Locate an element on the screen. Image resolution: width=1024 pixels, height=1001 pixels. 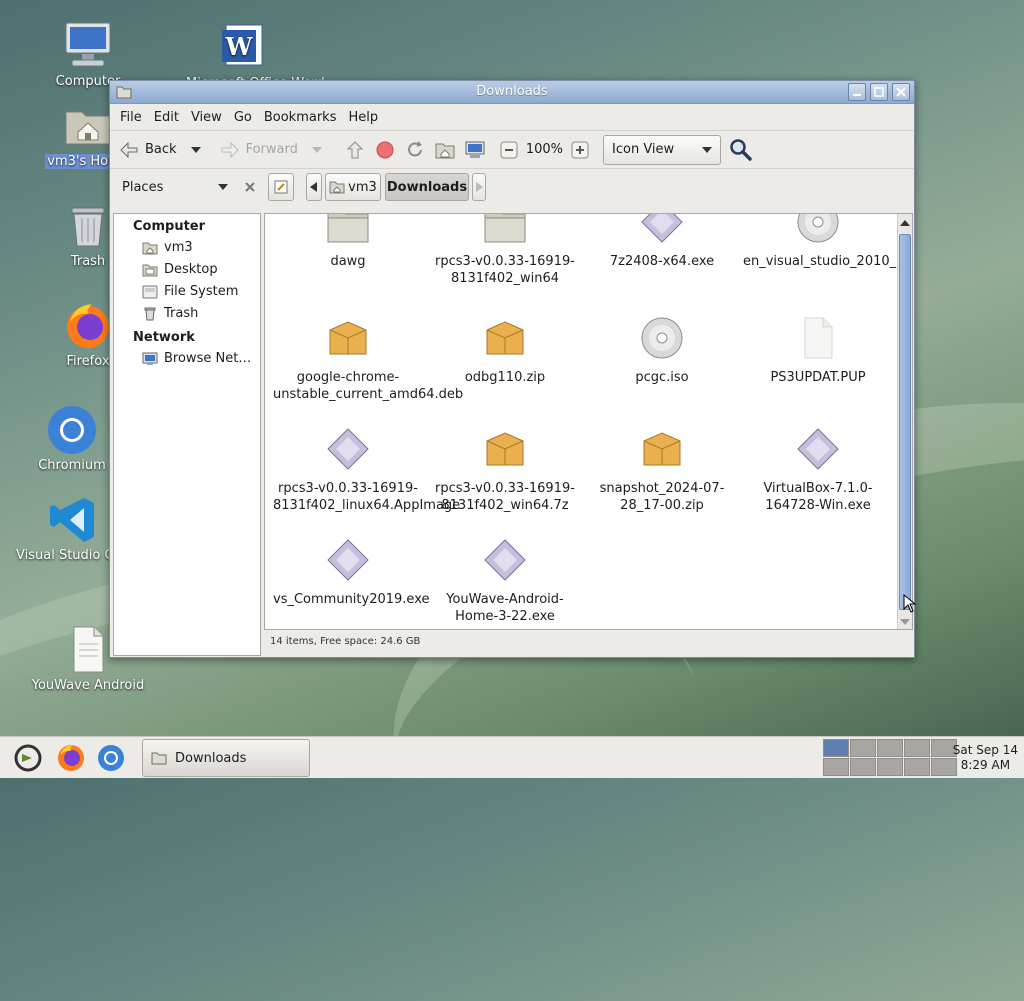
maximize-button is located at coordinates (879, 92).